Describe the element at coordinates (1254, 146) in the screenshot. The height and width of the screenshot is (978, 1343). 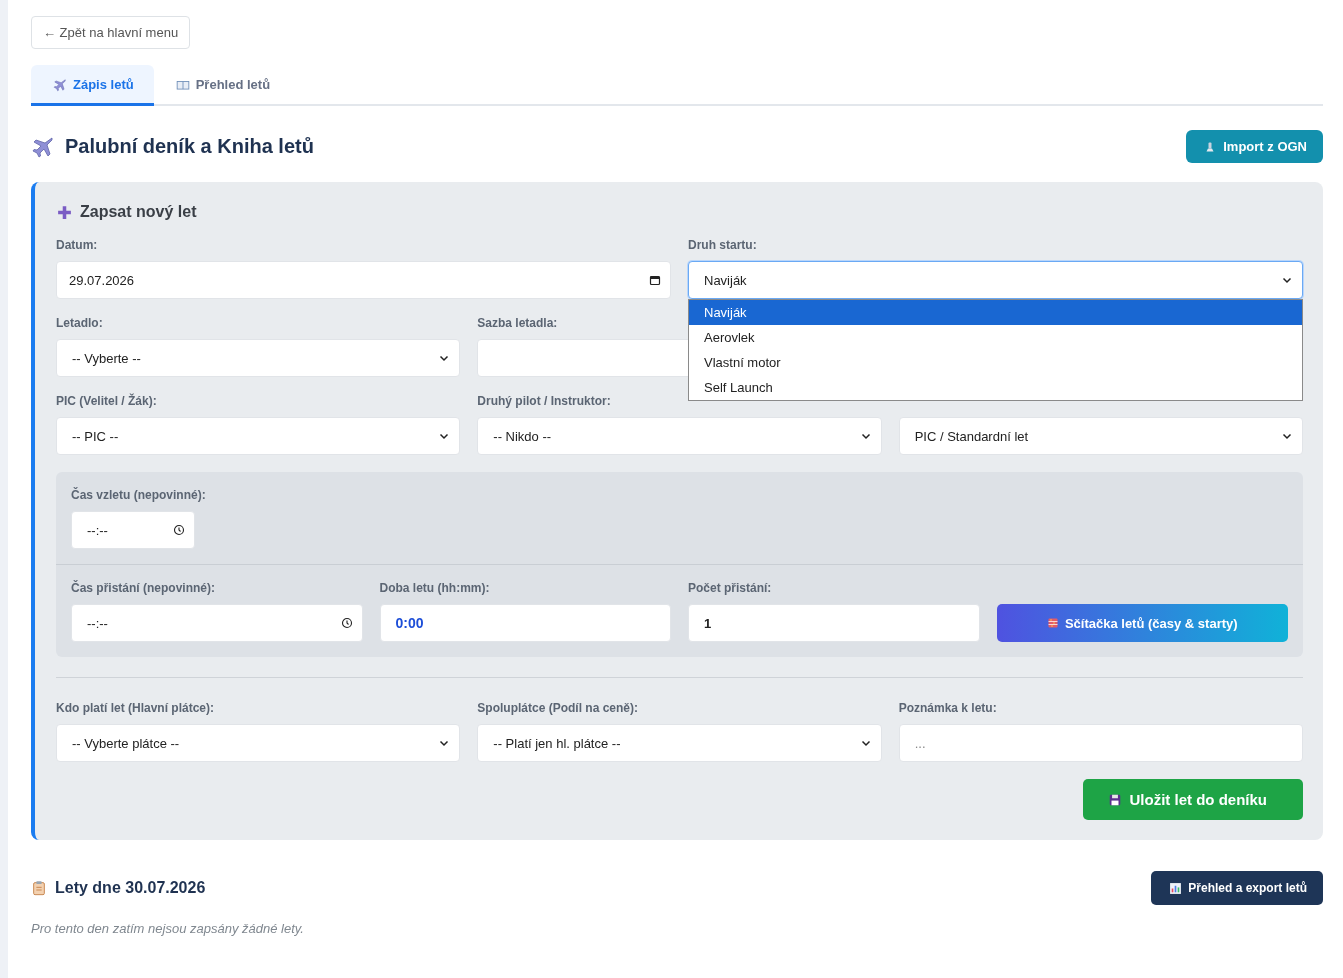
I see `import-button: Import z OGN` at that location.